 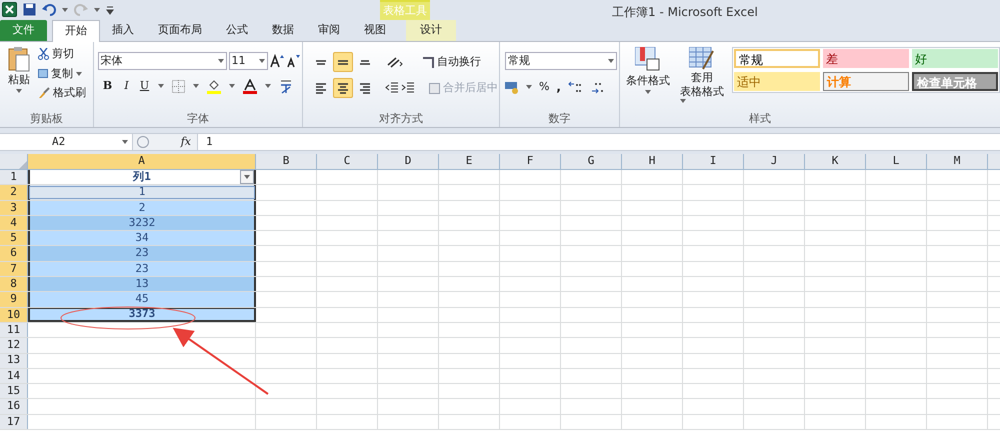 What do you see at coordinates (248, 61) in the screenshot?
I see `font-size-dropdown: 11` at bounding box center [248, 61].